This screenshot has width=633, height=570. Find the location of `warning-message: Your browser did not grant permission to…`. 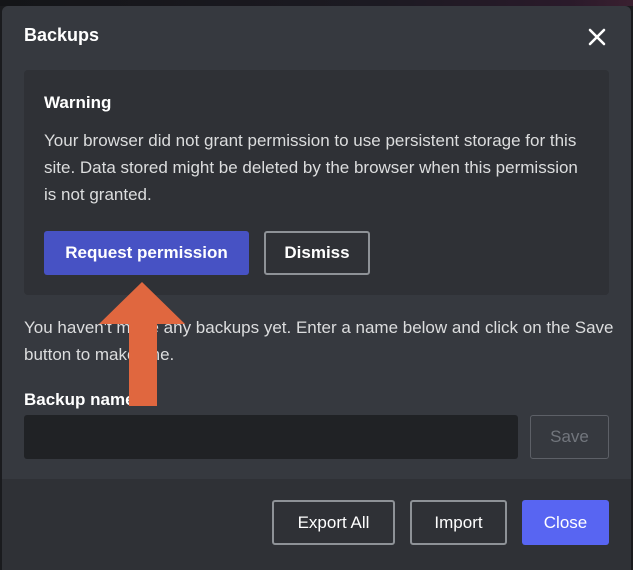

warning-message: Your browser did not grant permission to… is located at coordinates (311, 167).